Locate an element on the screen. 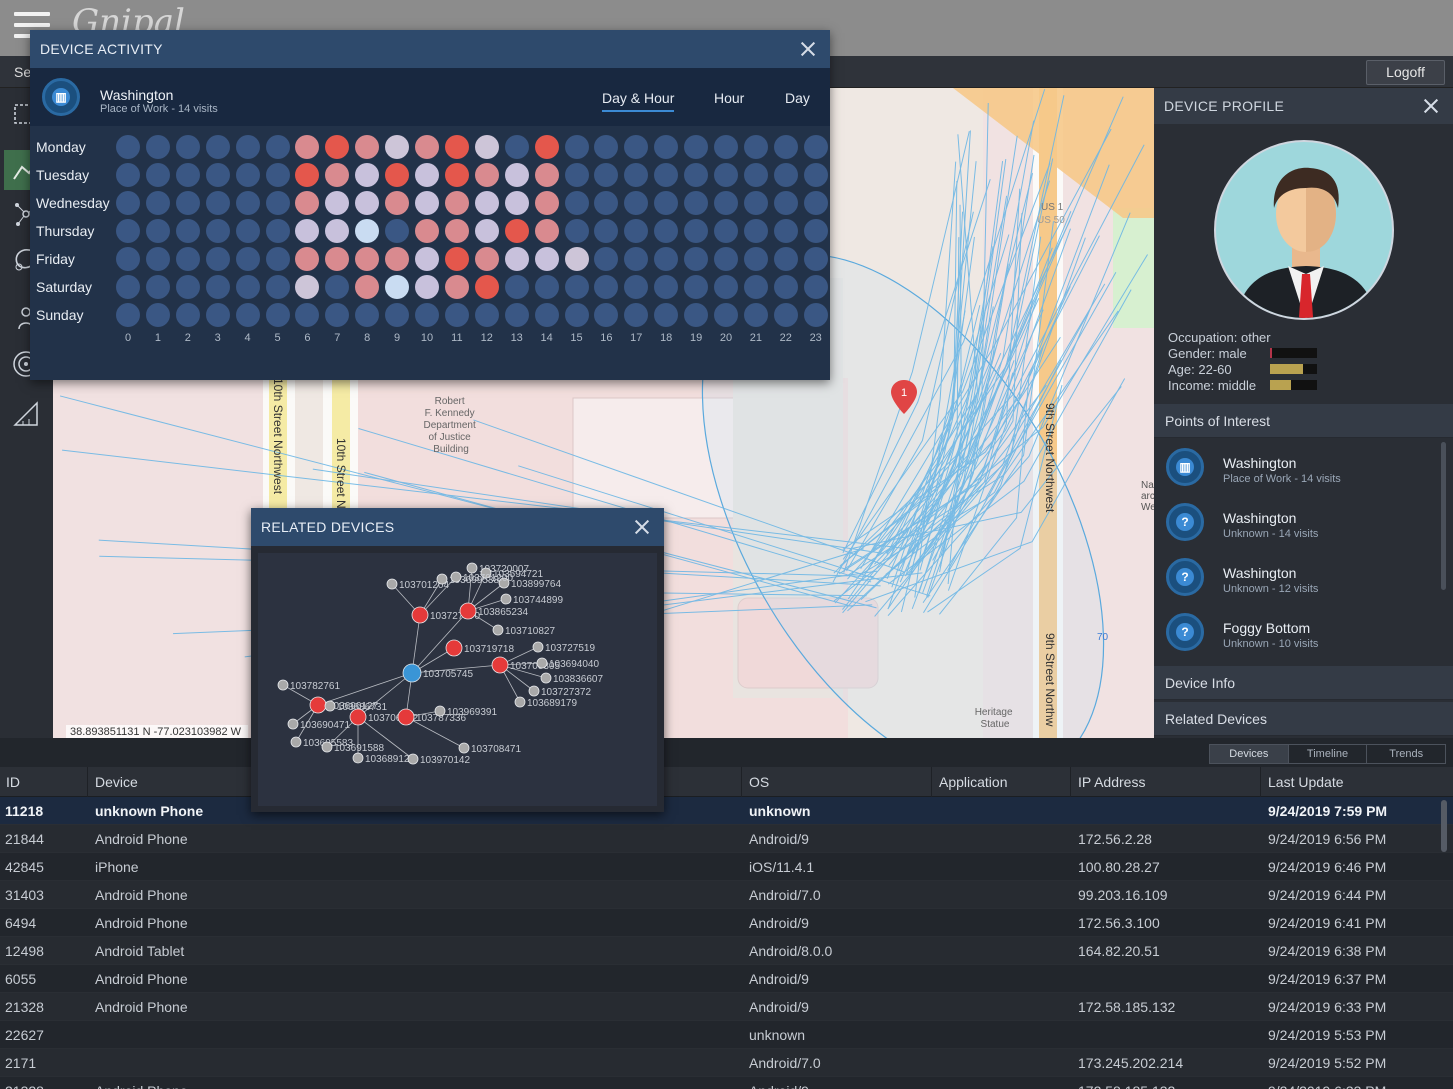 The width and height of the screenshot is (1453, 1089). poi-list-item: ? Foggy Bottom Unknown - 10 visits is located at coordinates (1296, 632).